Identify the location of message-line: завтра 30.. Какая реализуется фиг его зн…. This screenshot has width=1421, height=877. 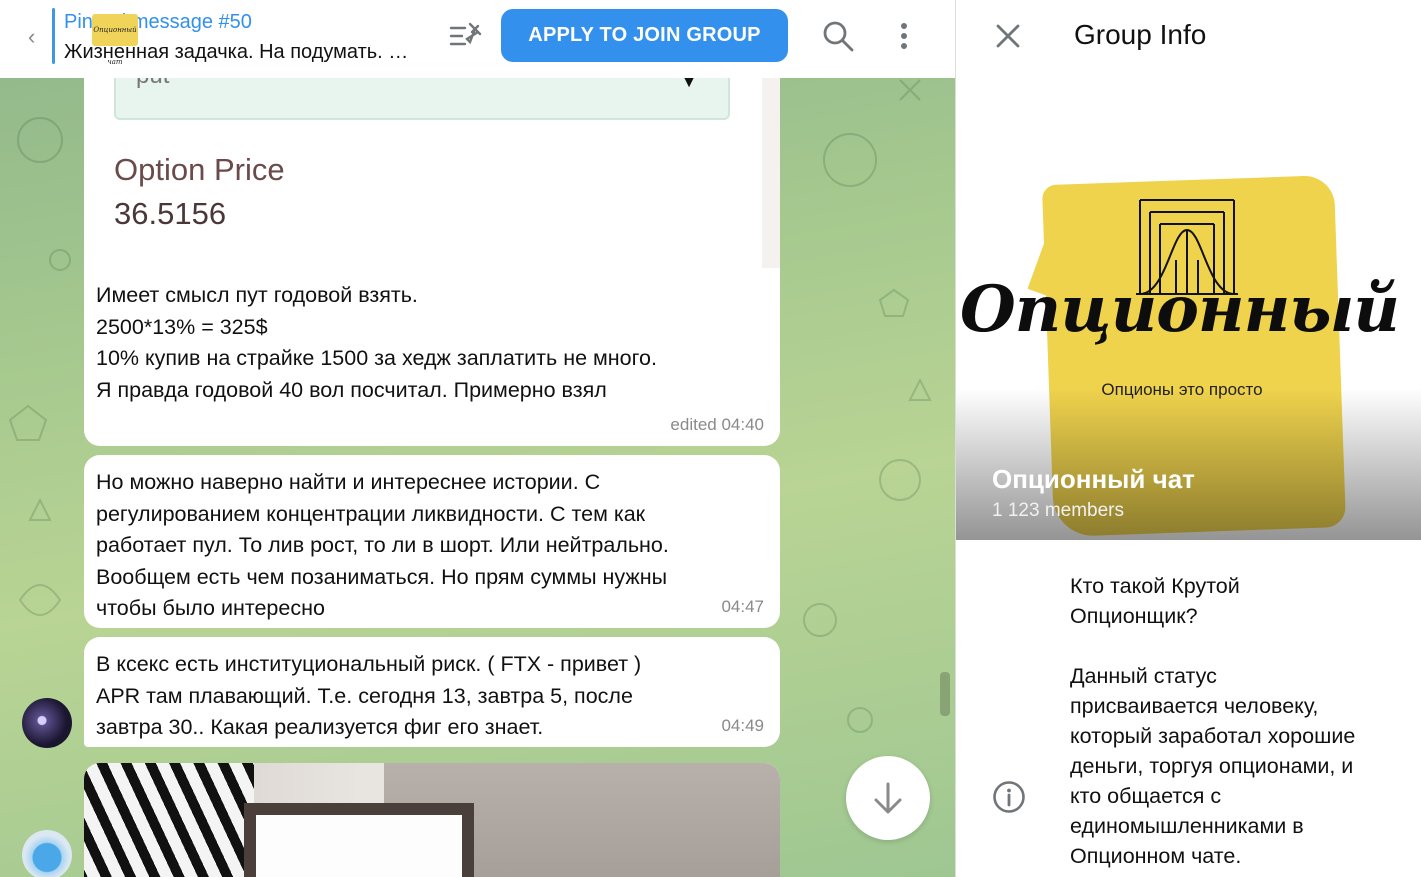
(320, 727).